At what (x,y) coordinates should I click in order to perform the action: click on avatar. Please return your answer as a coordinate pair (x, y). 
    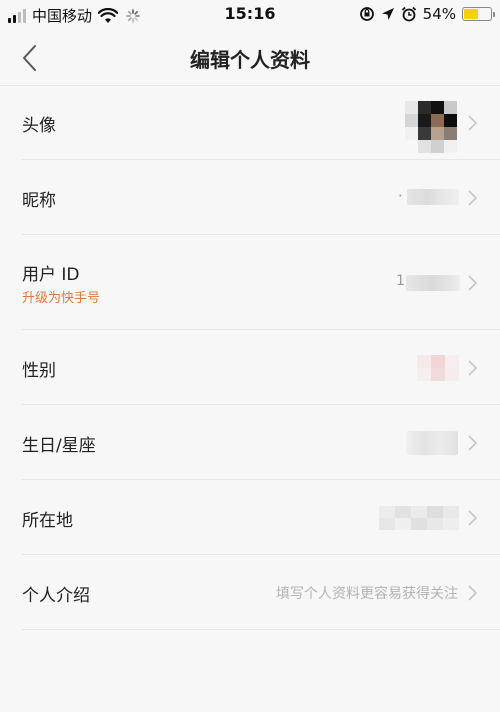
    Looking at the image, I should click on (431, 127).